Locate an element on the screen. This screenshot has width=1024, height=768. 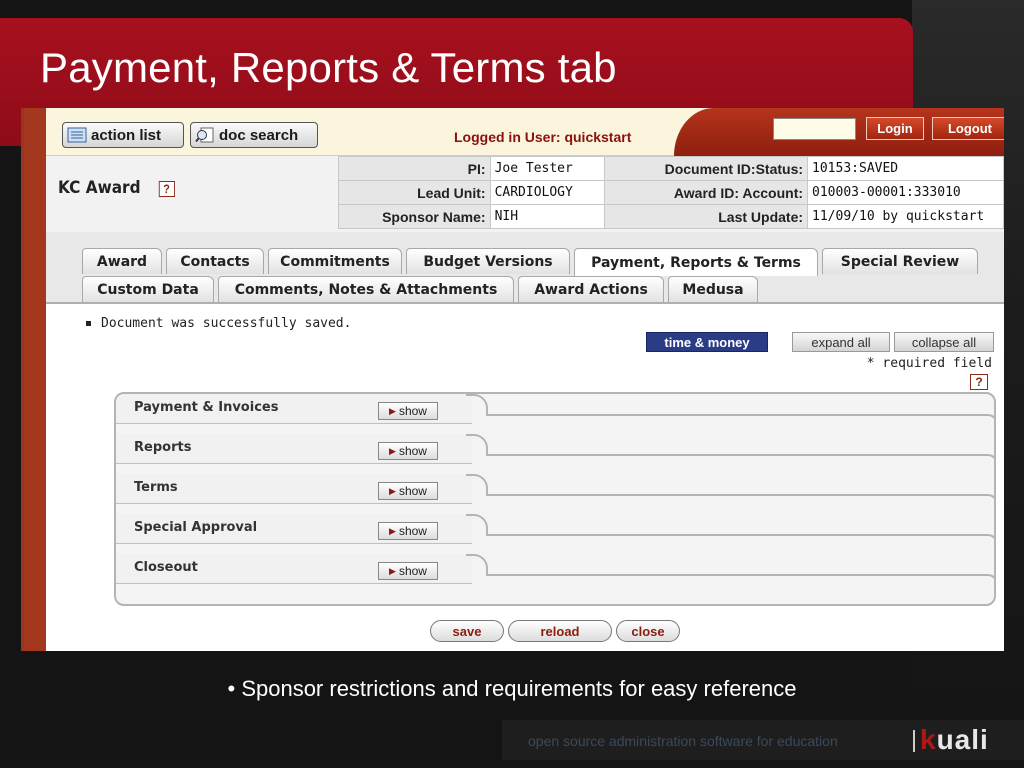
reload-button: reload is located at coordinates (560, 631).